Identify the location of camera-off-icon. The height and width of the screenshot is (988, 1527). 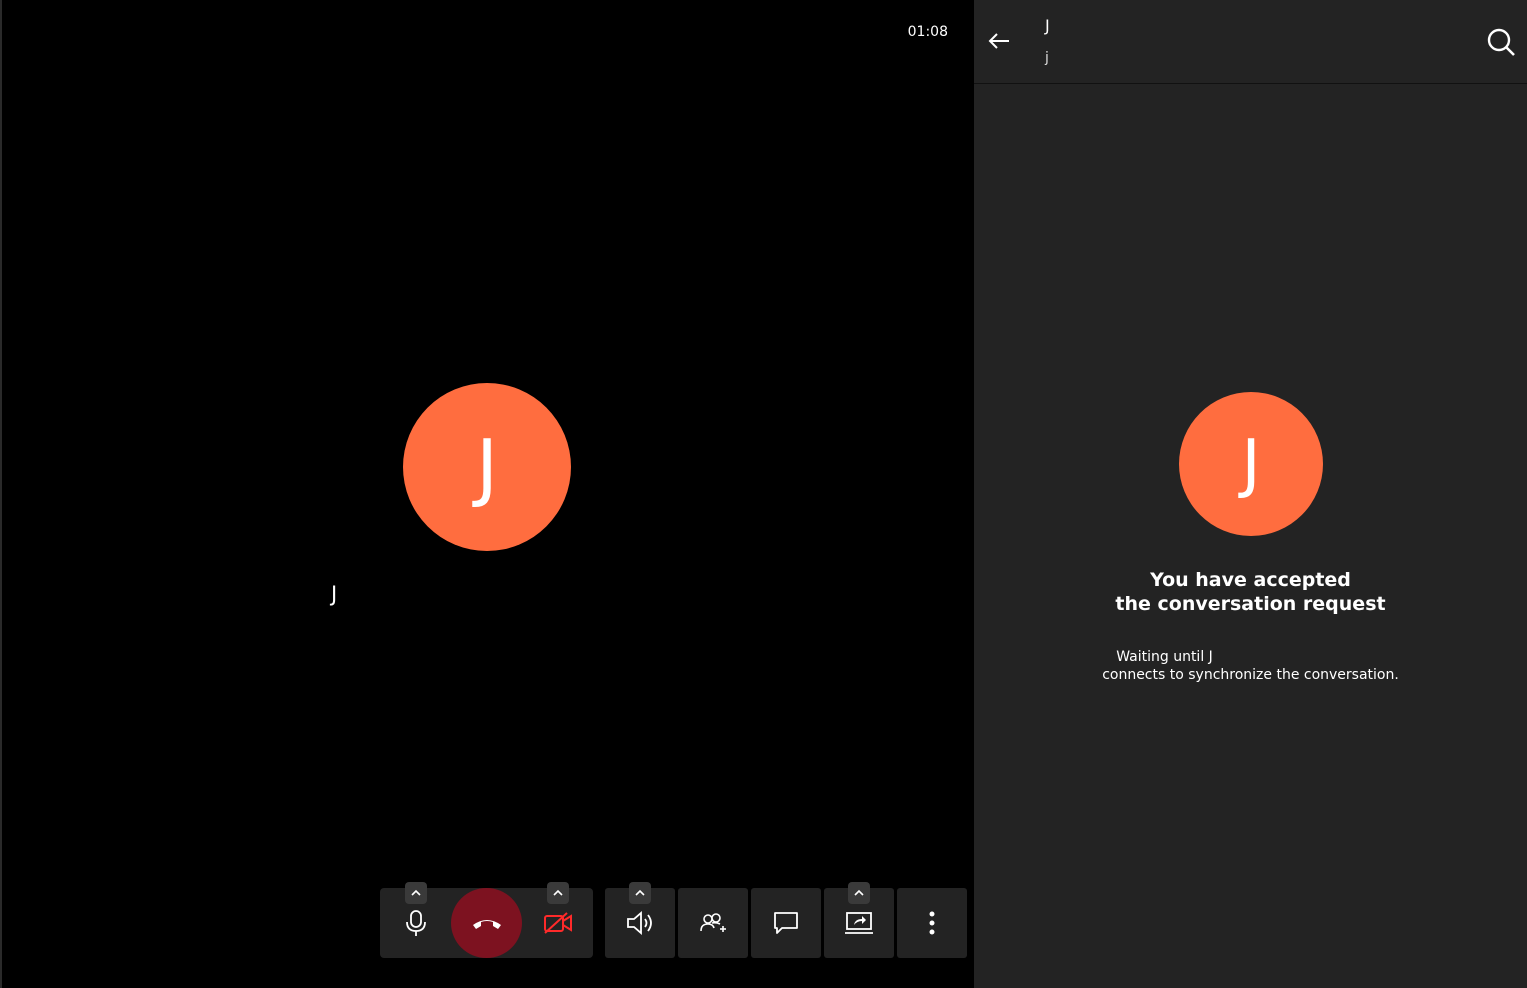
(557, 923).